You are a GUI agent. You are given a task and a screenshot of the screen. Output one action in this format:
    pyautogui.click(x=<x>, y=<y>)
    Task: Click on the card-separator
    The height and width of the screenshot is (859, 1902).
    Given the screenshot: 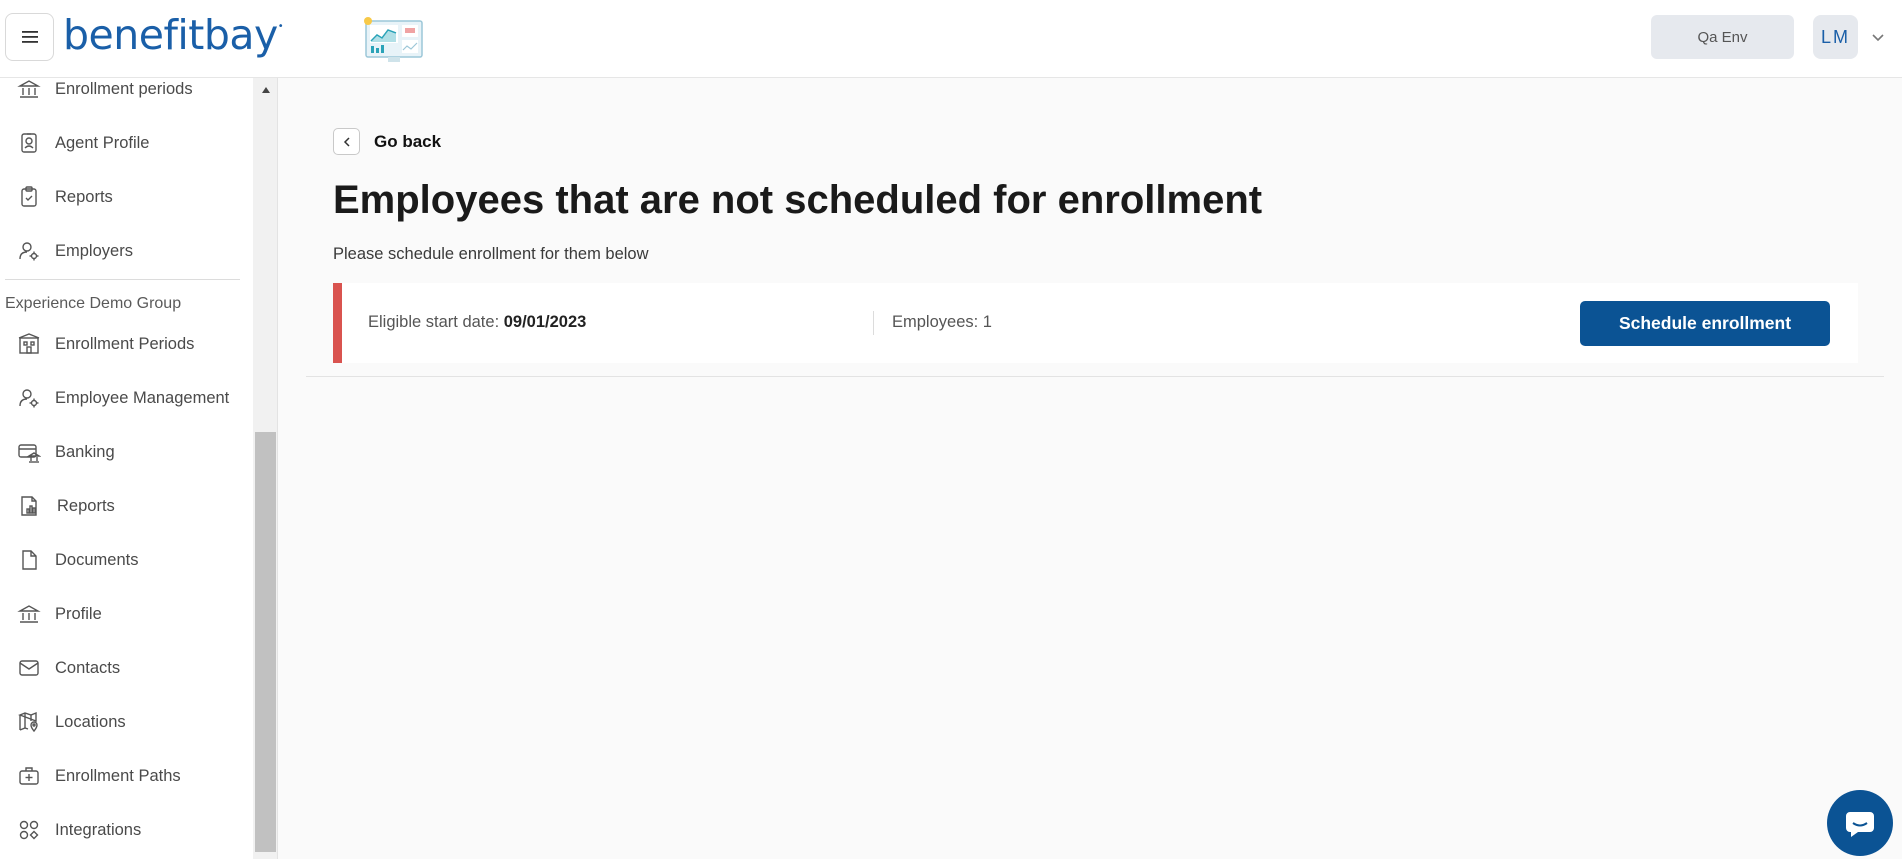 What is the action you would take?
    pyautogui.click(x=873, y=323)
    